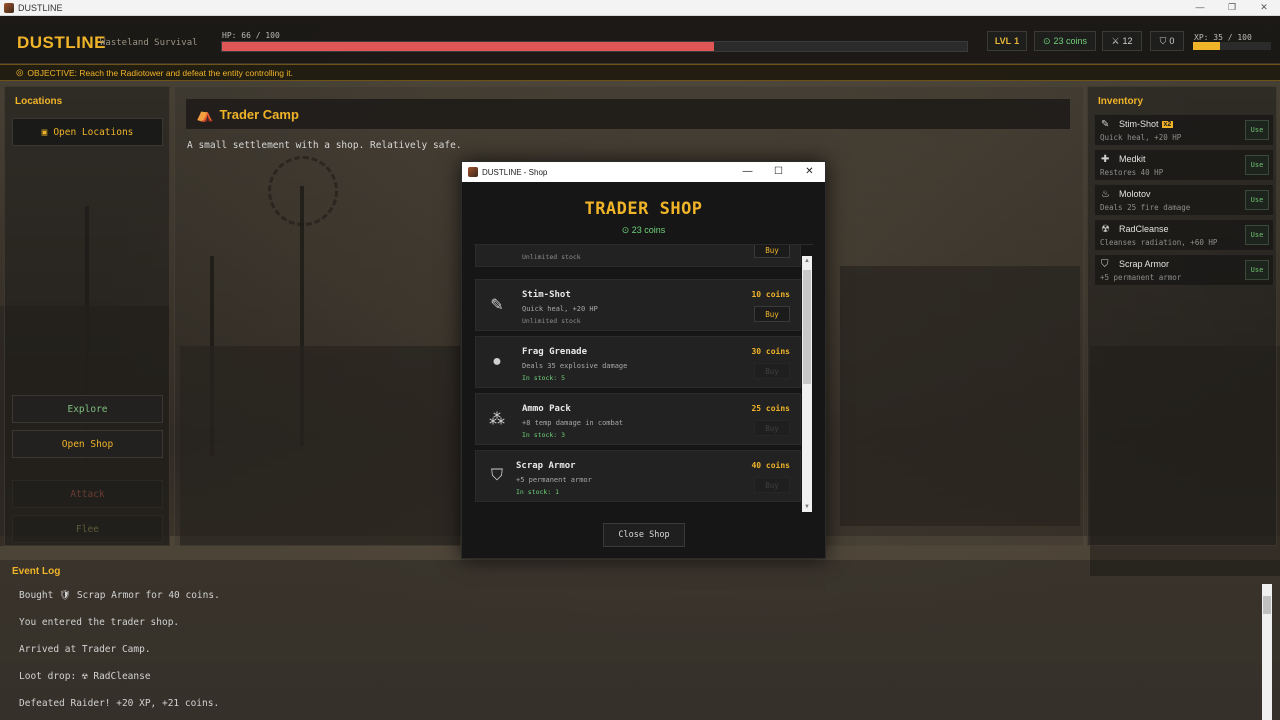 This screenshot has height=720, width=1280. What do you see at coordinates (497, 361) in the screenshot?
I see `bomb-icon: ●` at bounding box center [497, 361].